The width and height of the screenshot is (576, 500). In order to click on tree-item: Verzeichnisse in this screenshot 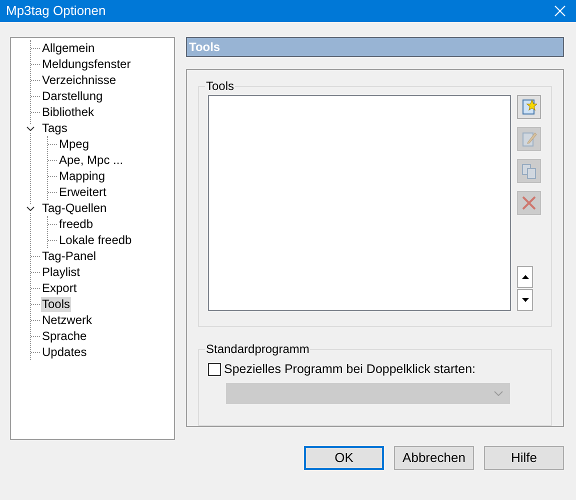, I will do `click(79, 80)`.